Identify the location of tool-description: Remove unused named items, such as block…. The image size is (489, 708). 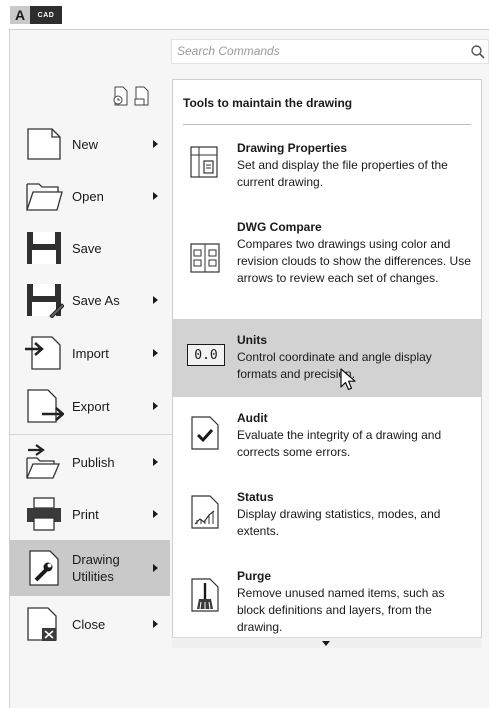
(341, 610).